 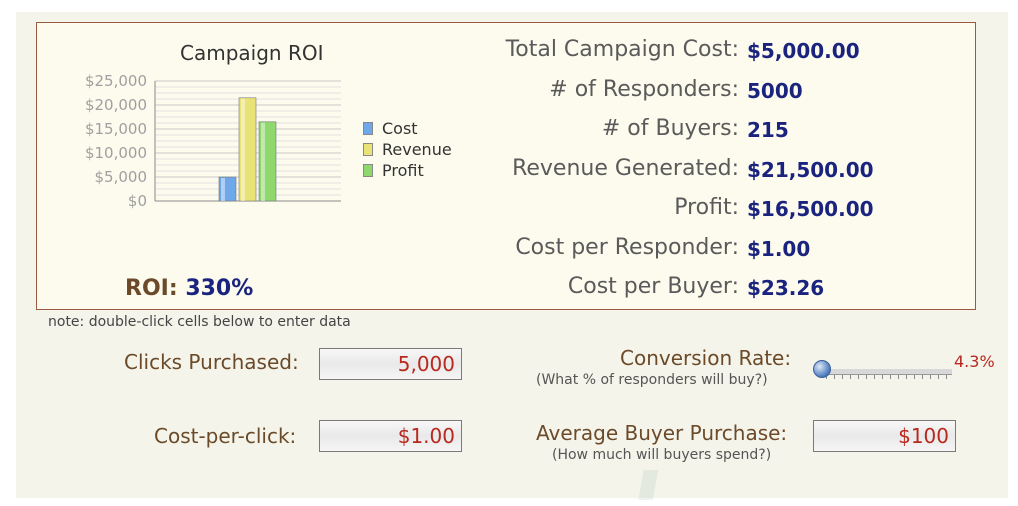 What do you see at coordinates (116, 105) in the screenshot?
I see `y-tick-label: $20,000` at bounding box center [116, 105].